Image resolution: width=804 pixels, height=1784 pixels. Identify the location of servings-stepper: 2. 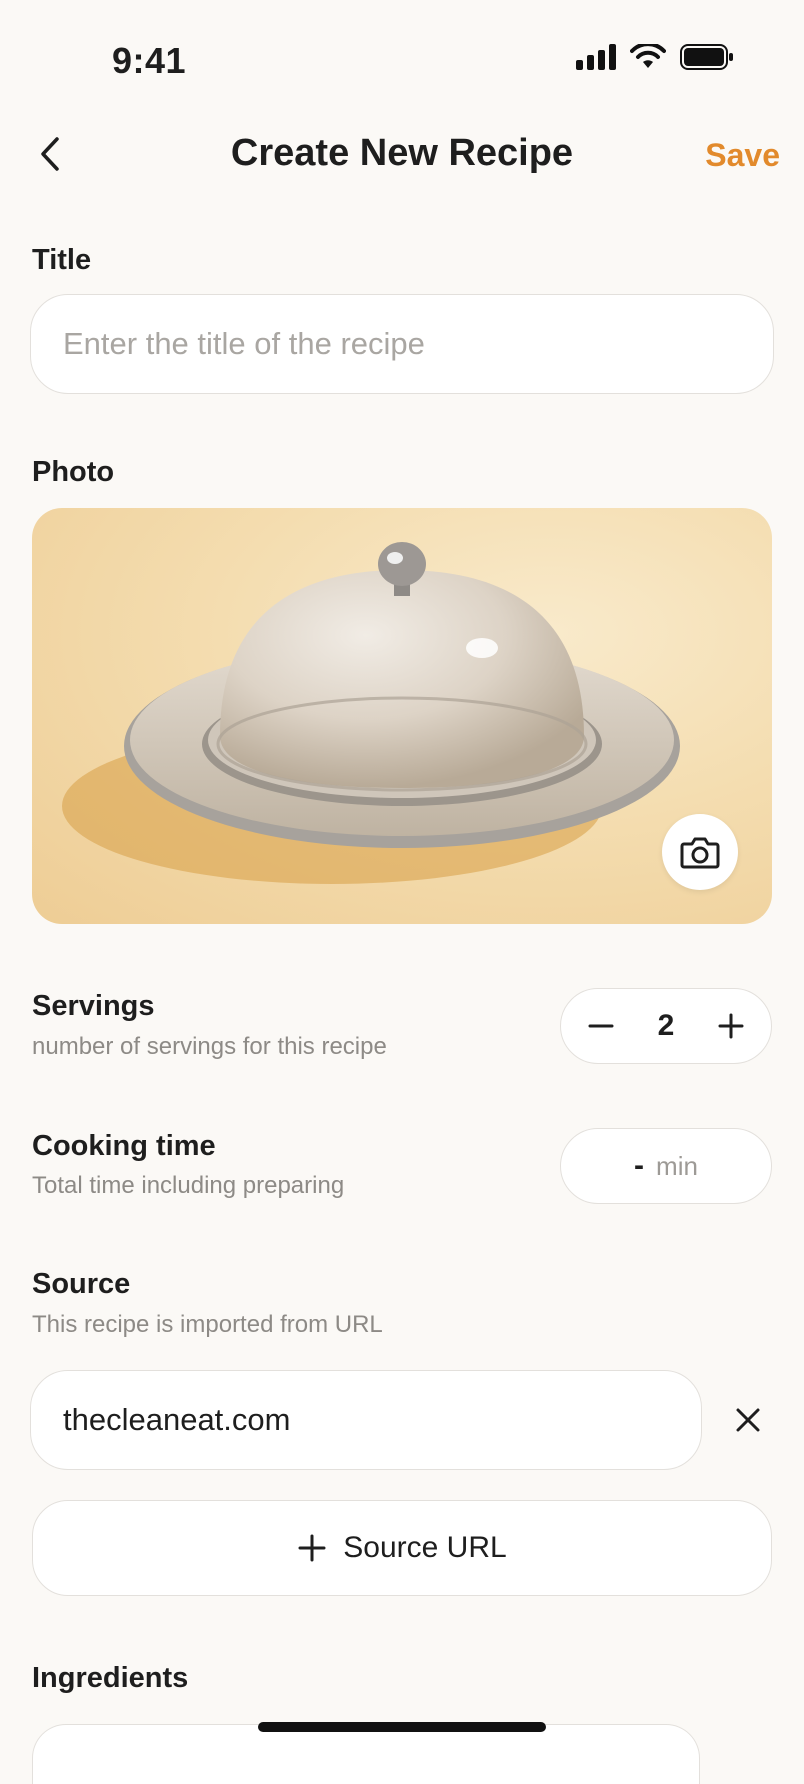
(666, 1026).